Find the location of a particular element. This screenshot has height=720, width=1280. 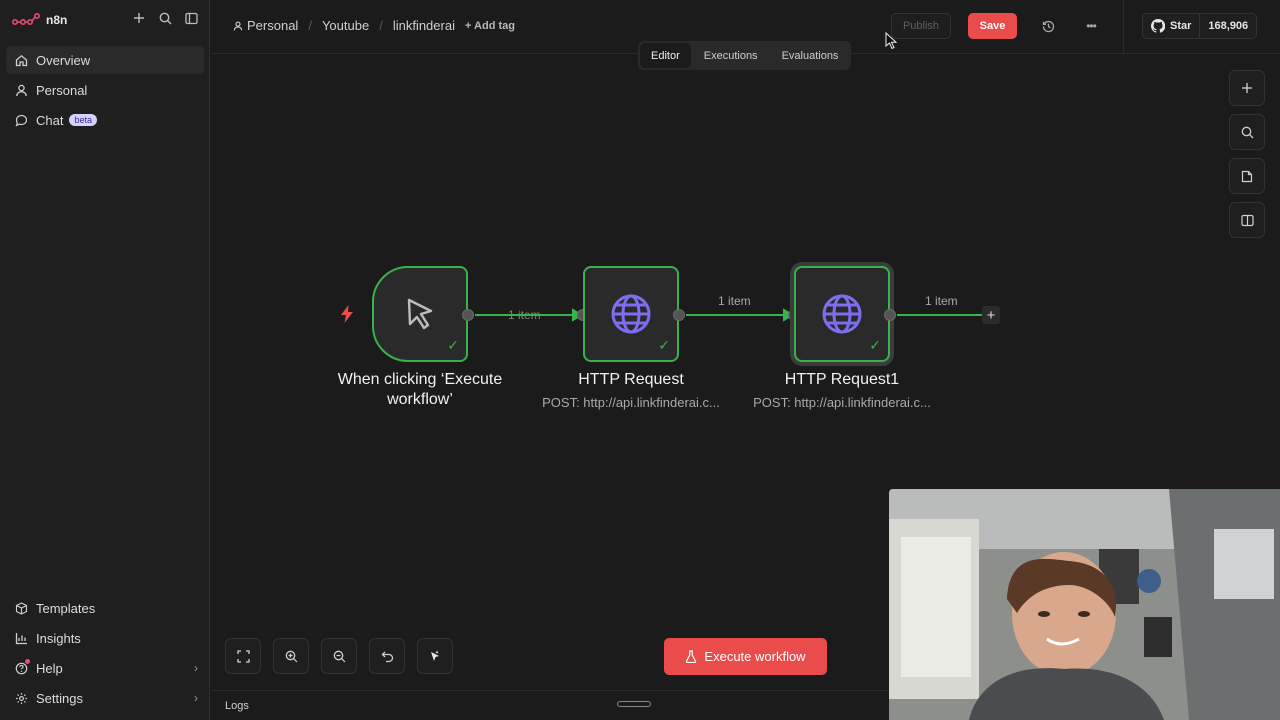

node-title: HTTP Request is located at coordinates (631, 379).